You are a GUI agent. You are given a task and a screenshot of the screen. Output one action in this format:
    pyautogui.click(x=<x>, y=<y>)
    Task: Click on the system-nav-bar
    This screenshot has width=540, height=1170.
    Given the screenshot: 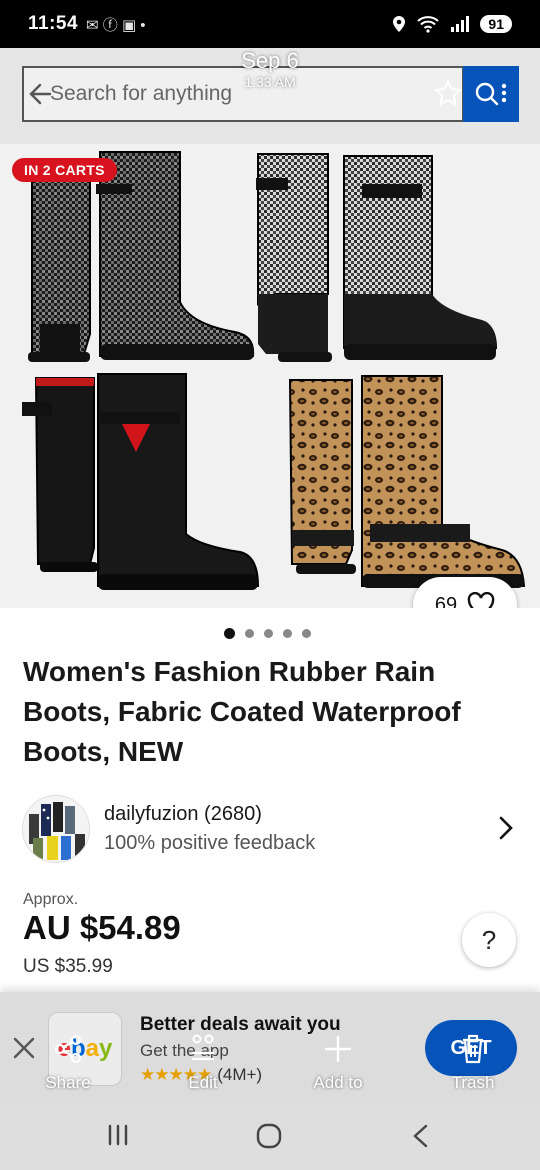 What is the action you would take?
    pyautogui.click(x=270, y=1136)
    